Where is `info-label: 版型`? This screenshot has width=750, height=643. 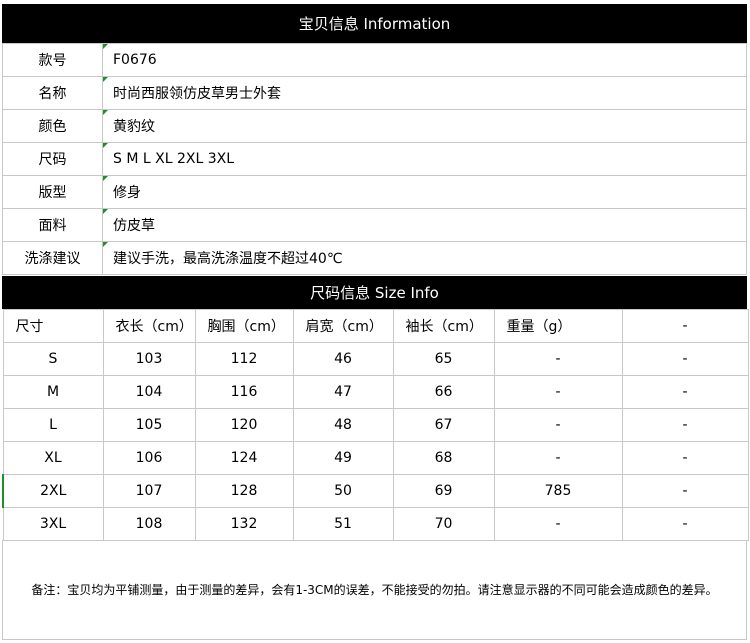 info-label: 版型 is located at coordinates (52, 192).